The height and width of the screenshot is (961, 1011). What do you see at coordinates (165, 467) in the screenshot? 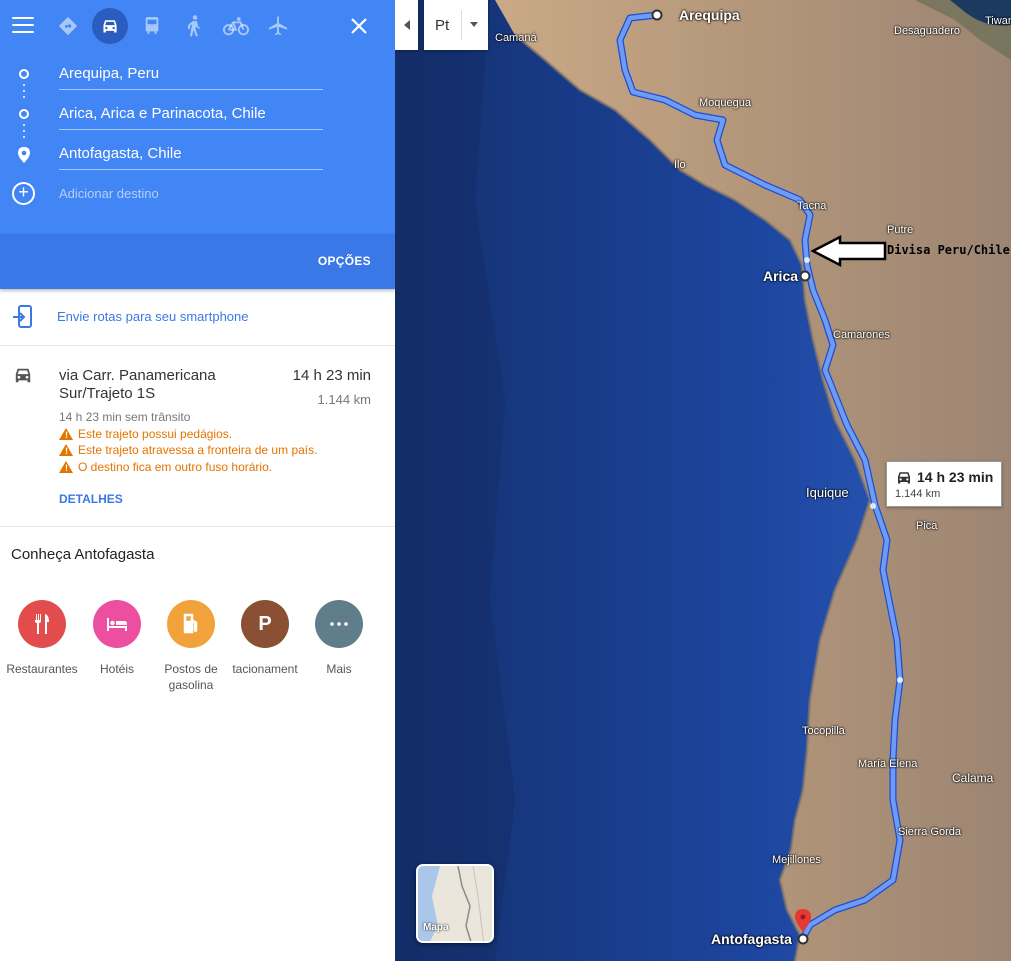
I see `timezone-warning: ! O destino fica em outro fuso horário.` at bounding box center [165, 467].